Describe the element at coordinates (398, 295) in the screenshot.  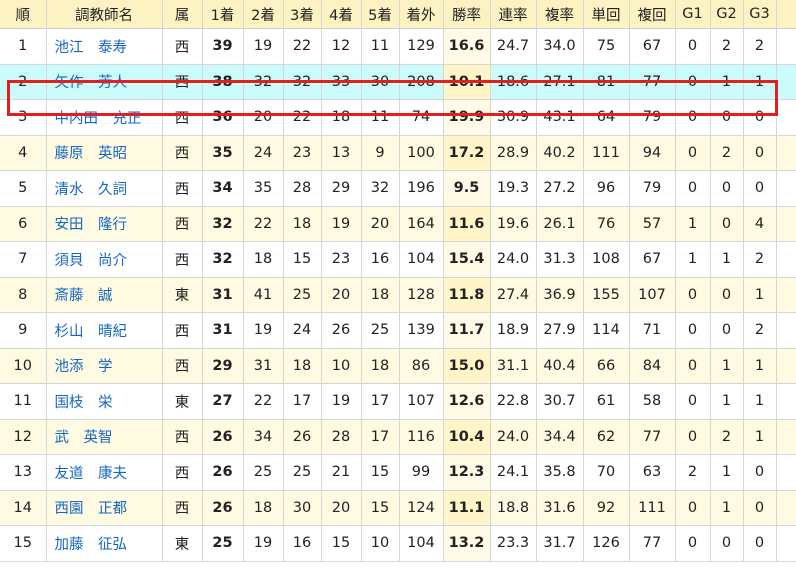
I see `table-row: 8 斎藤 誠東 31 41 25 20 18 128 11.8 27.4 36.9 155 107 0 0 1` at that location.